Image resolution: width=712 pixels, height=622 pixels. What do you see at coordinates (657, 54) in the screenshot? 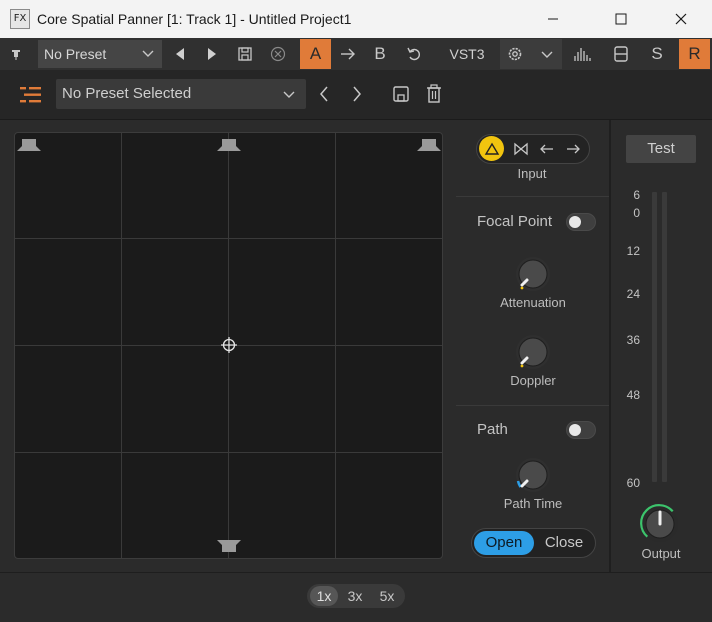
I see `sidechain-button: S` at bounding box center [657, 54].